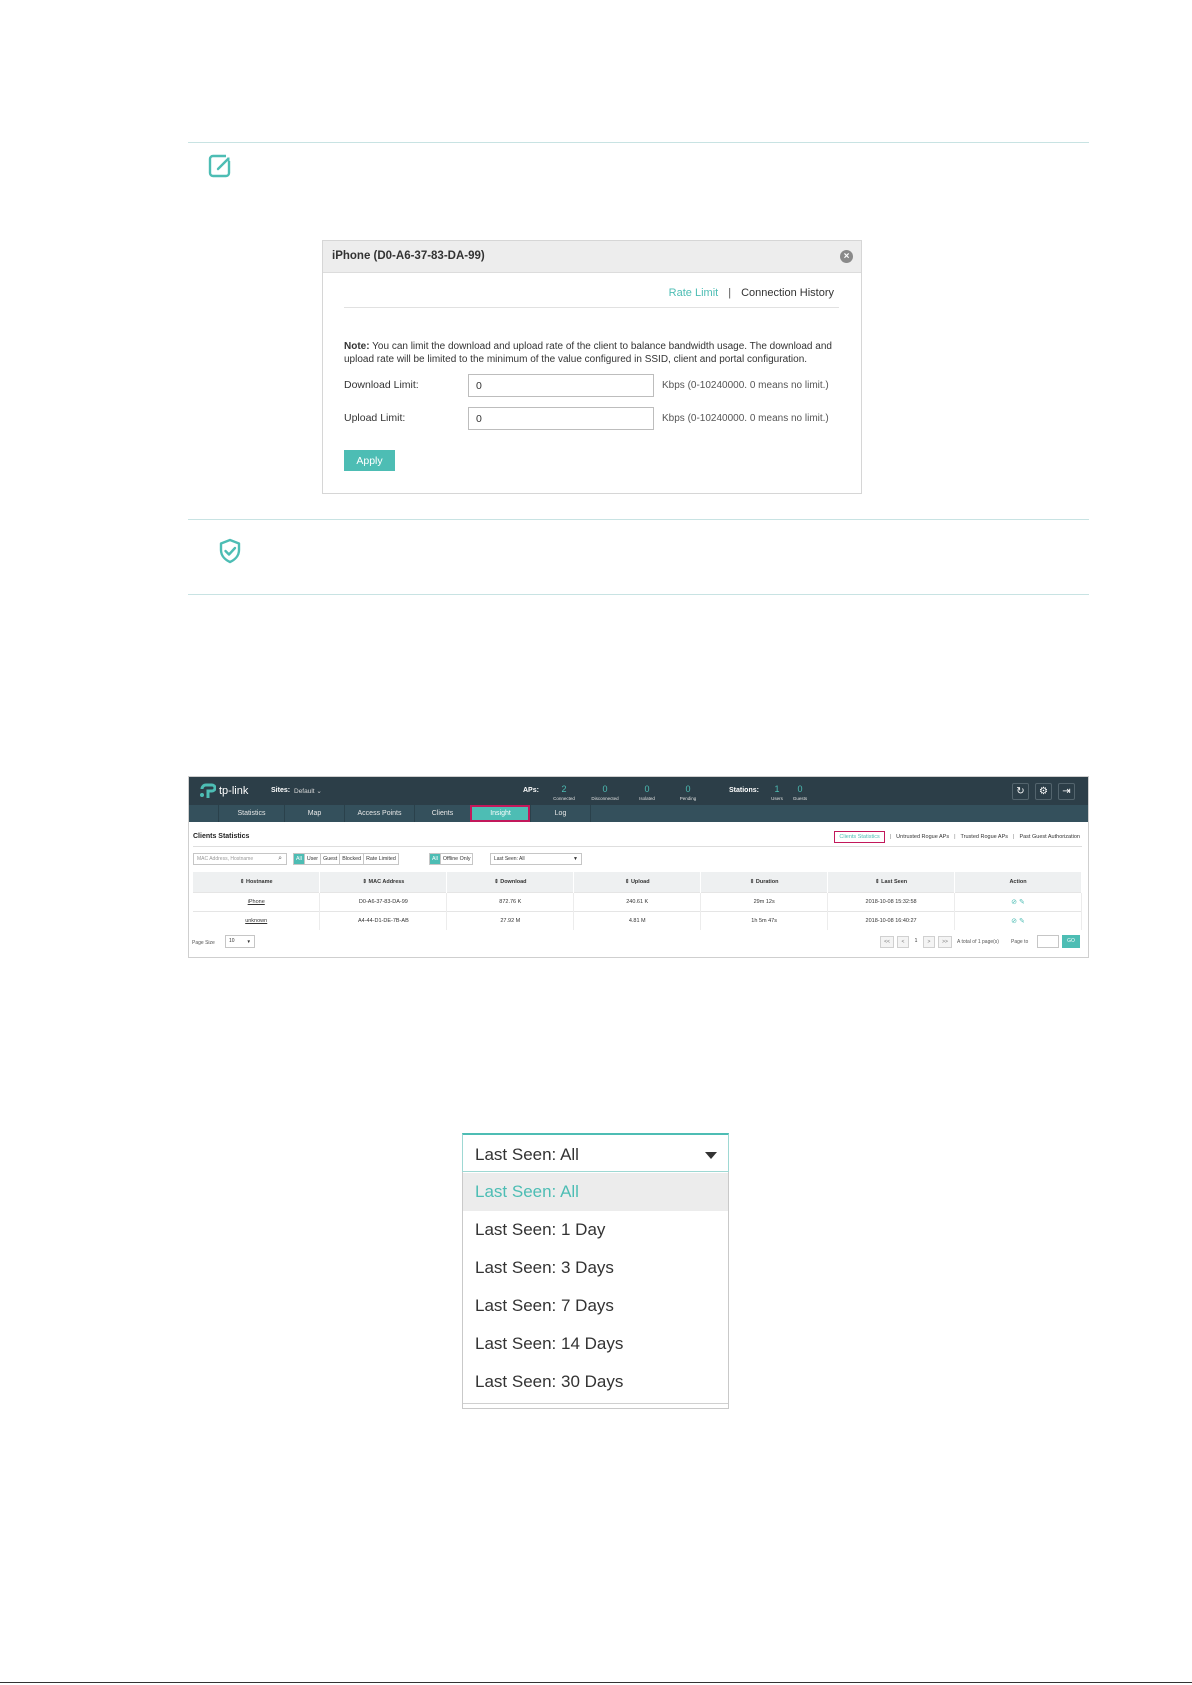  I want to click on col-action: Action, so click(1018, 882).